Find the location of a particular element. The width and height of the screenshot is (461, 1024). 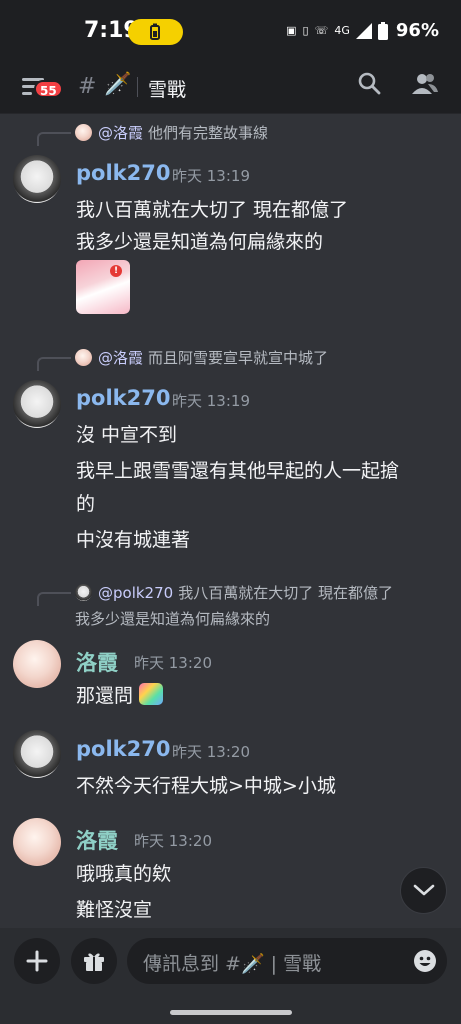

gift-icon is located at coordinates (94, 962).